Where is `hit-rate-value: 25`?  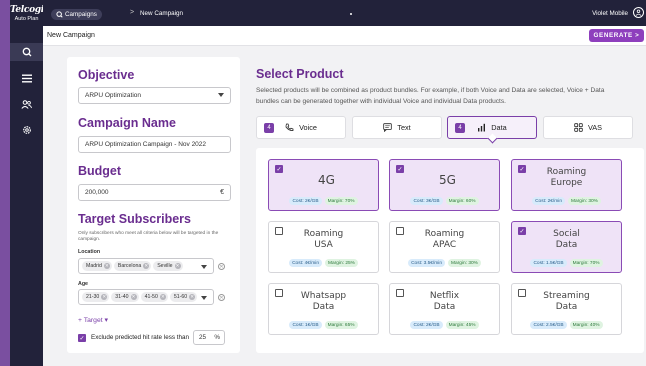
hit-rate-value: 25 is located at coordinates (203, 337).